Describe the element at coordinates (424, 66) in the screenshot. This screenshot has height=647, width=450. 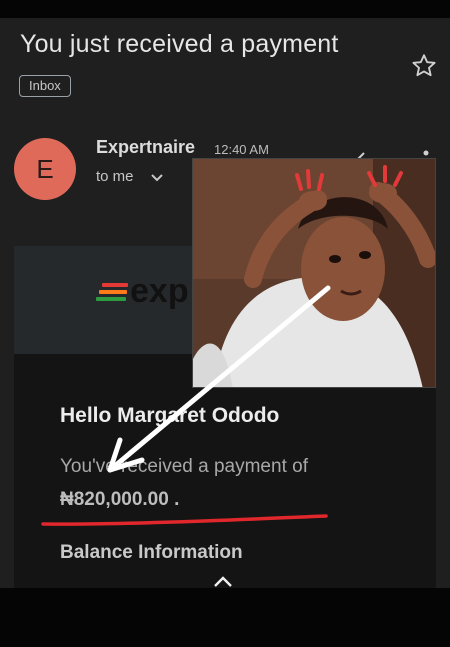
I see `star-icon` at that location.